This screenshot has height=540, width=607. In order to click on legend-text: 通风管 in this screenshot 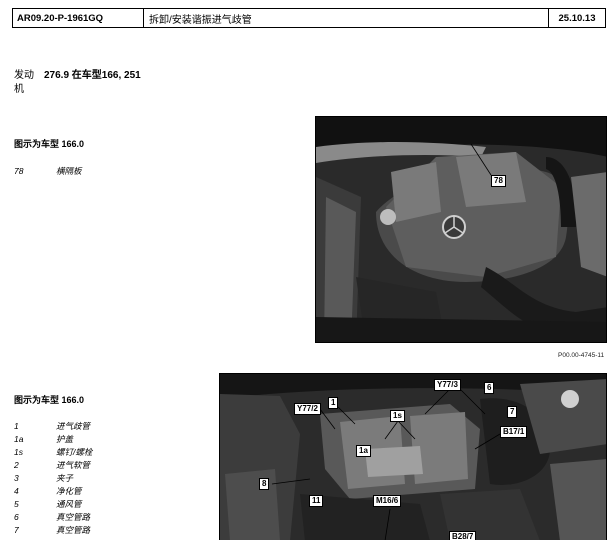, I will do `click(69, 504)`.